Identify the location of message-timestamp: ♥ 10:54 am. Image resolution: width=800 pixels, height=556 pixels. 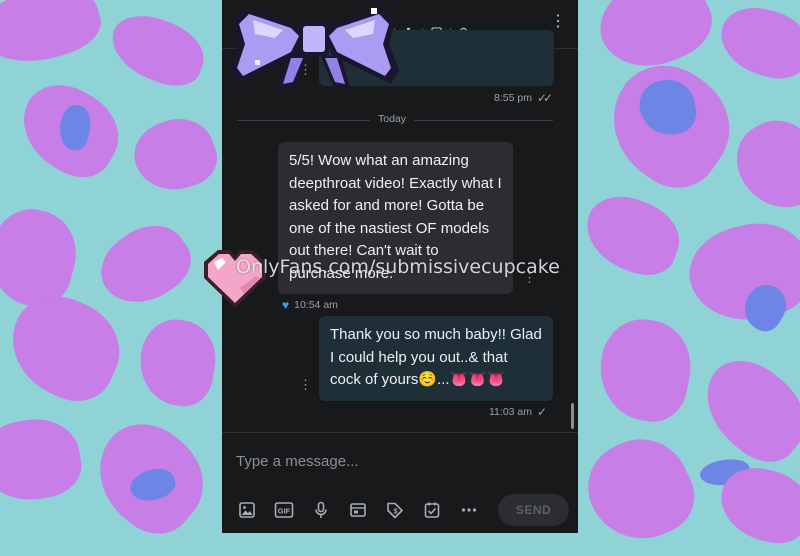
(310, 305).